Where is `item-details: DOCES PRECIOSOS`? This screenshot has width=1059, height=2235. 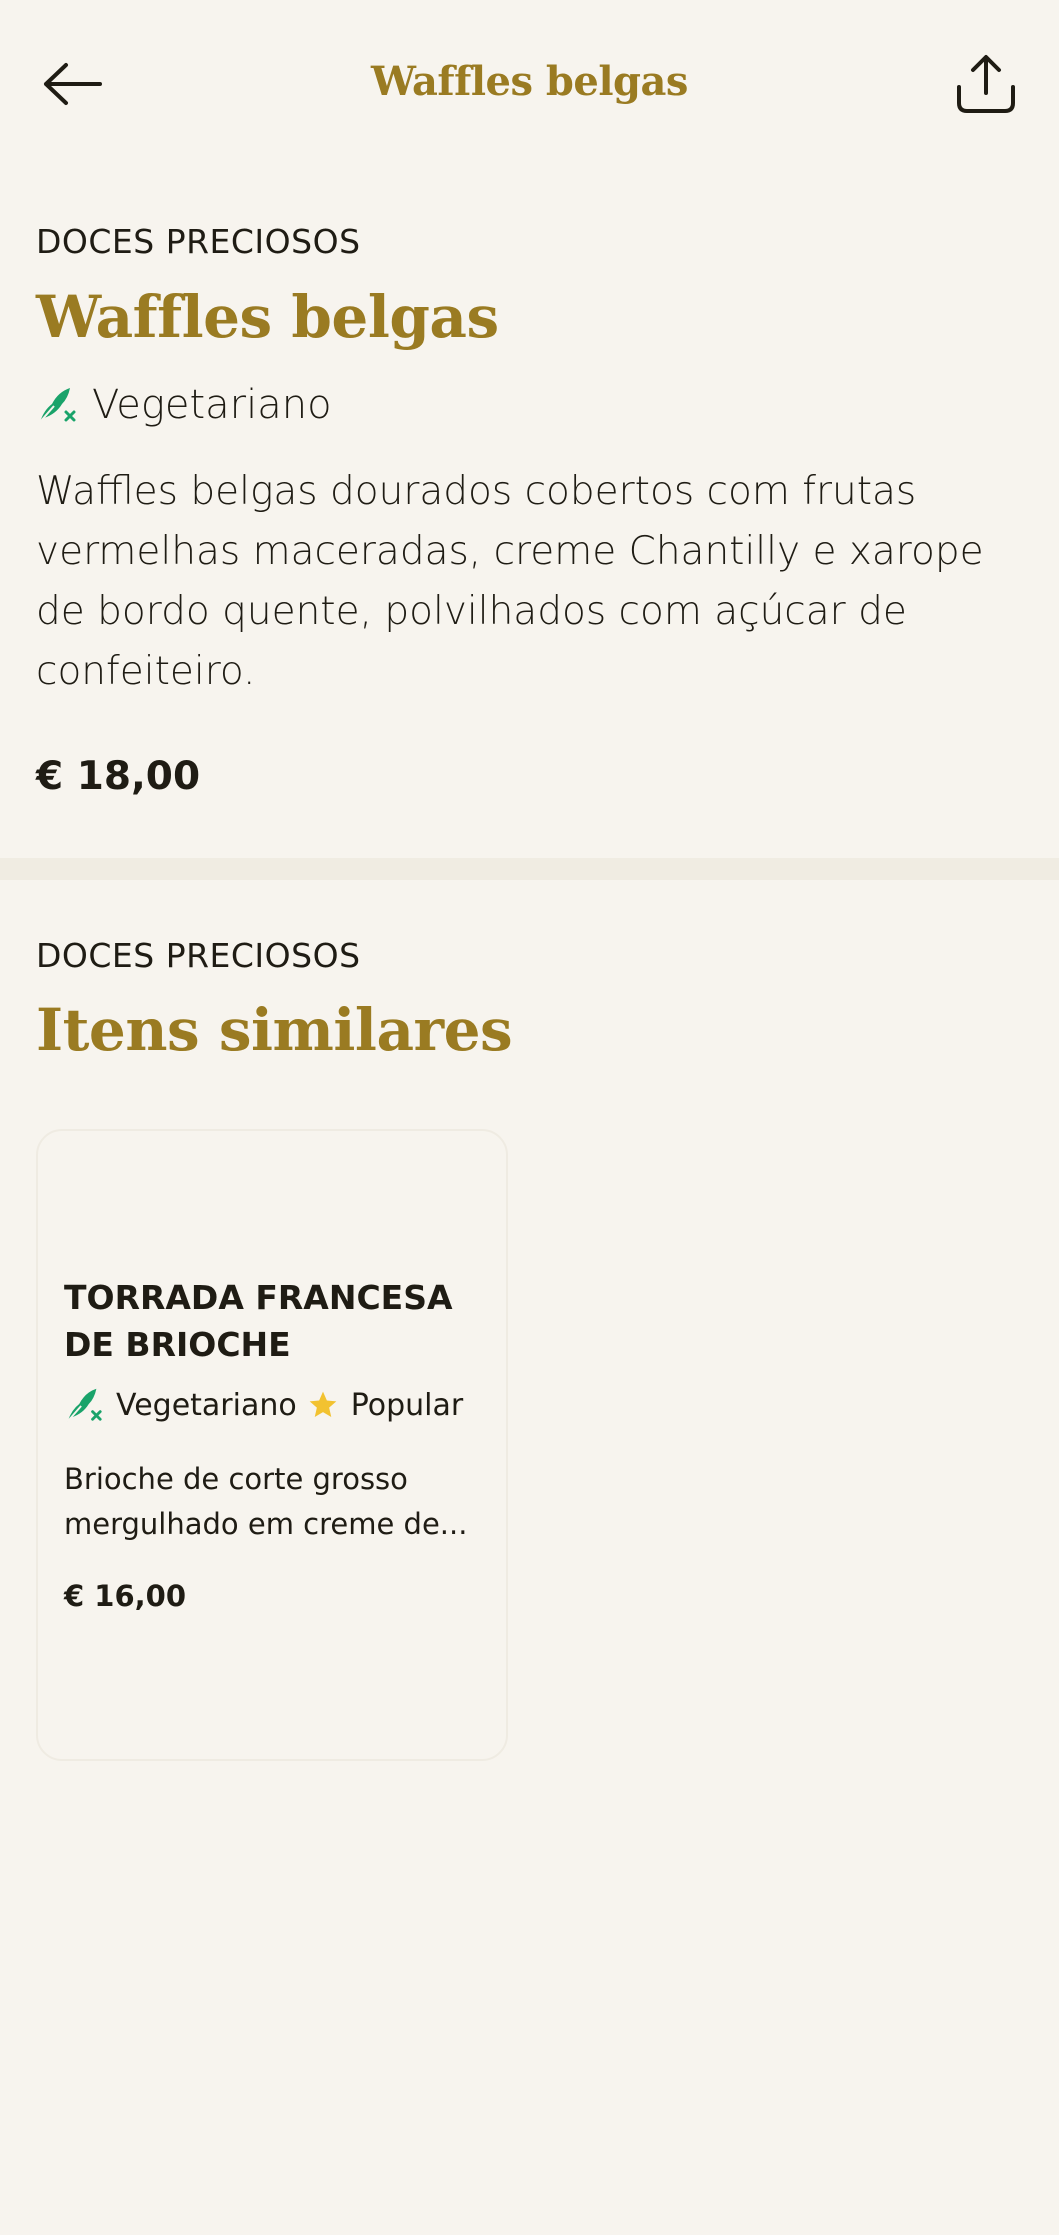 item-details: DOCES PRECIOSOS is located at coordinates (531, 241).